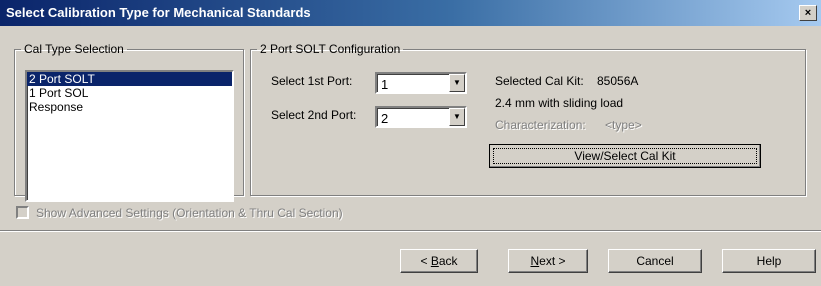  What do you see at coordinates (618, 81) in the screenshot?
I see `cal-kit-value: 85056A` at bounding box center [618, 81].